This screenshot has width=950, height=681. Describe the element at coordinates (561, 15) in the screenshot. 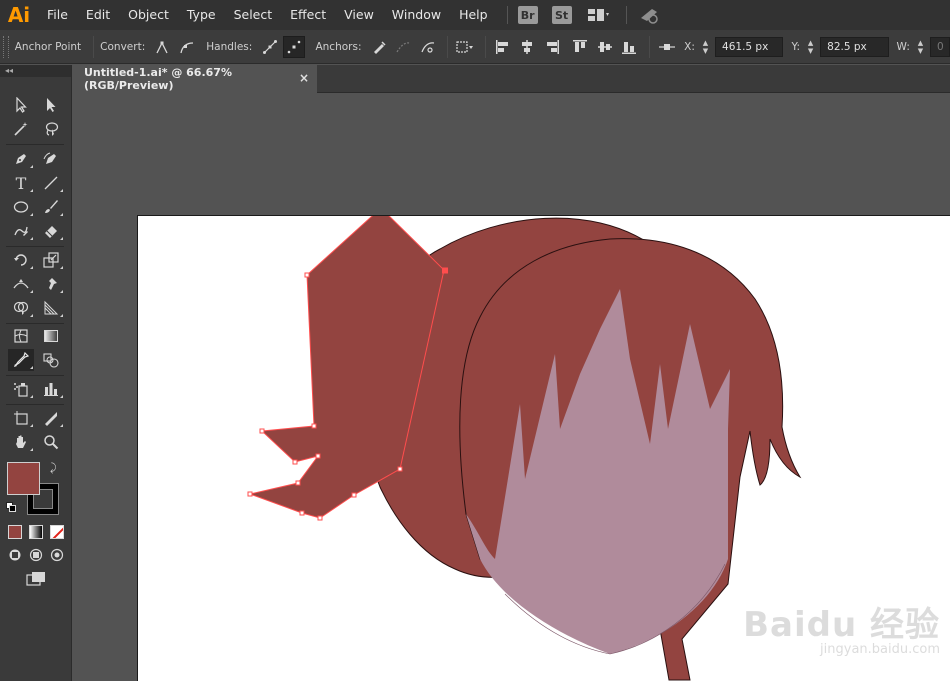

I see `stock-button: St` at that location.